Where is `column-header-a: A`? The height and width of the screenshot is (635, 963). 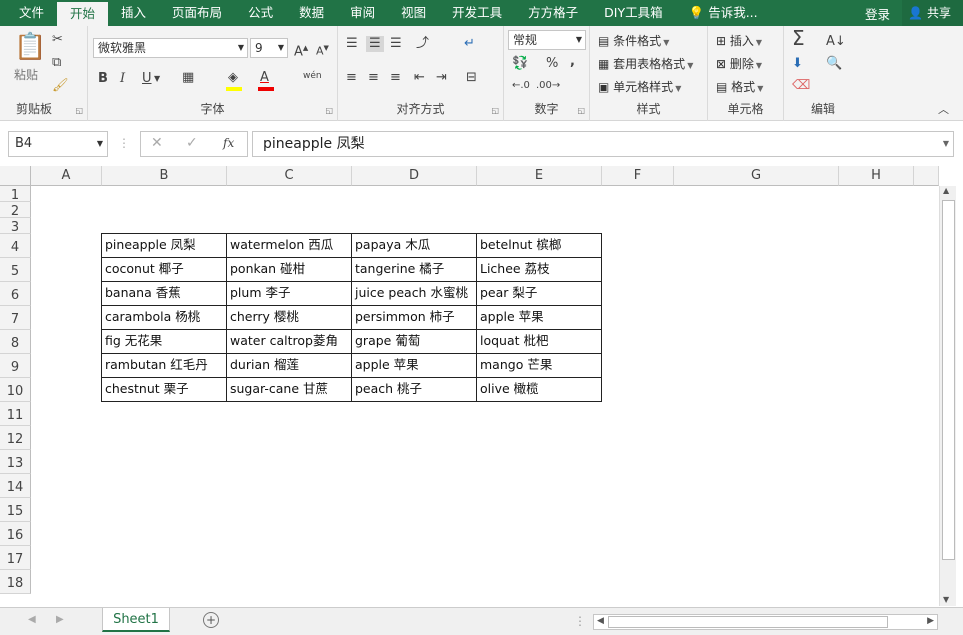 column-header-a: A is located at coordinates (66, 176).